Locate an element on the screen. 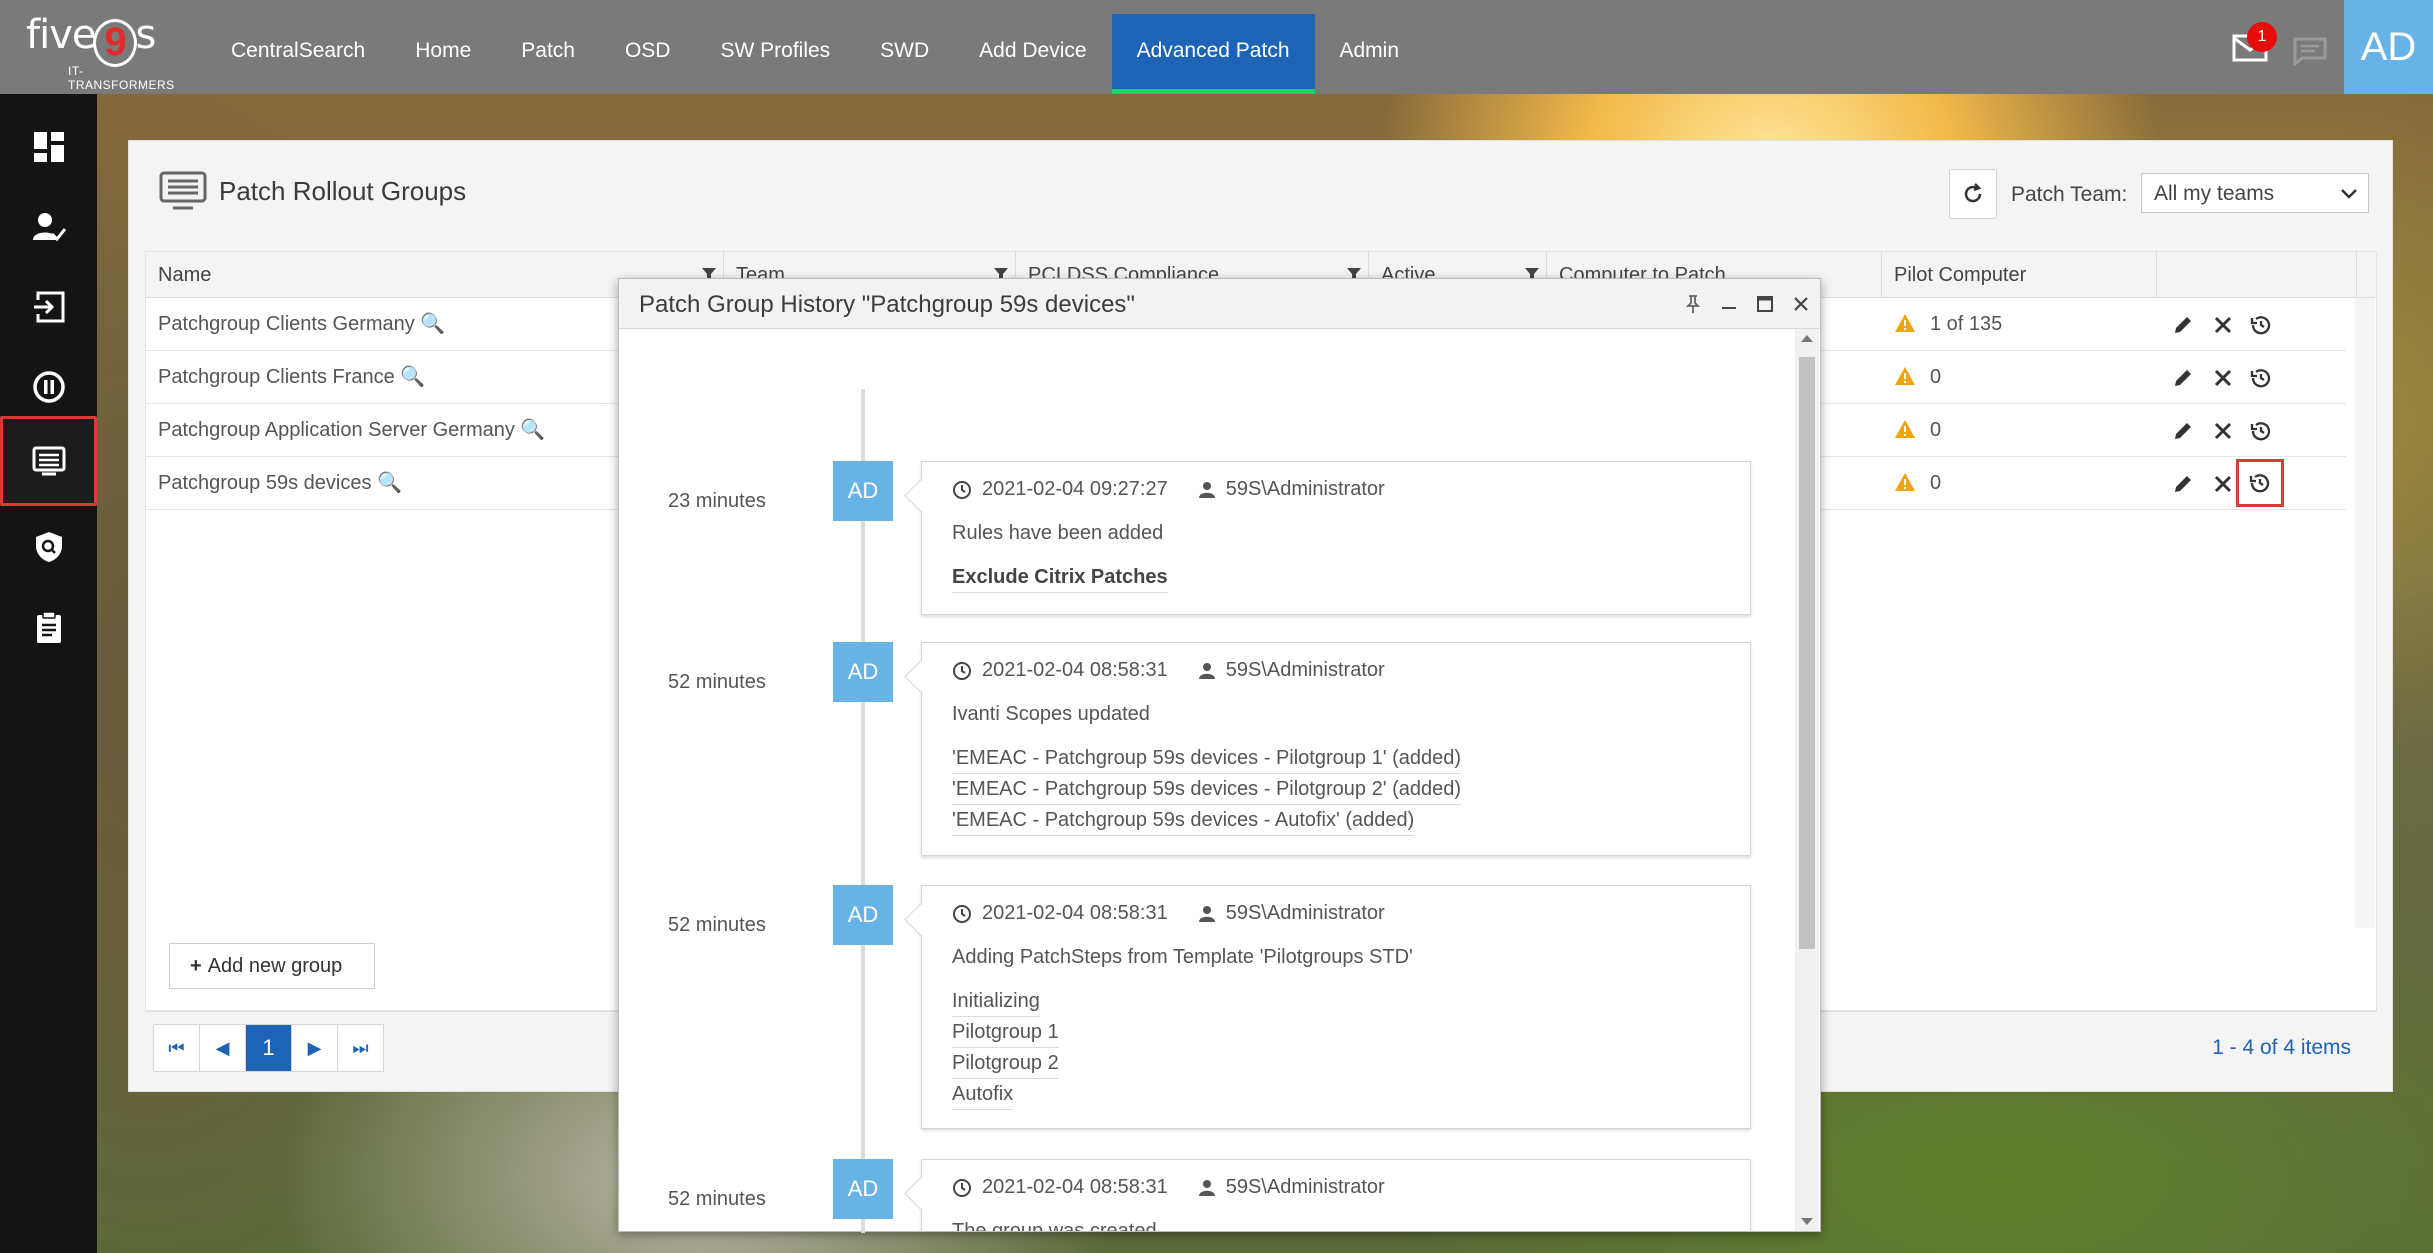 The width and height of the screenshot is (2433, 1253). nav-centralsearch: CentralSearch is located at coordinates (298, 54).